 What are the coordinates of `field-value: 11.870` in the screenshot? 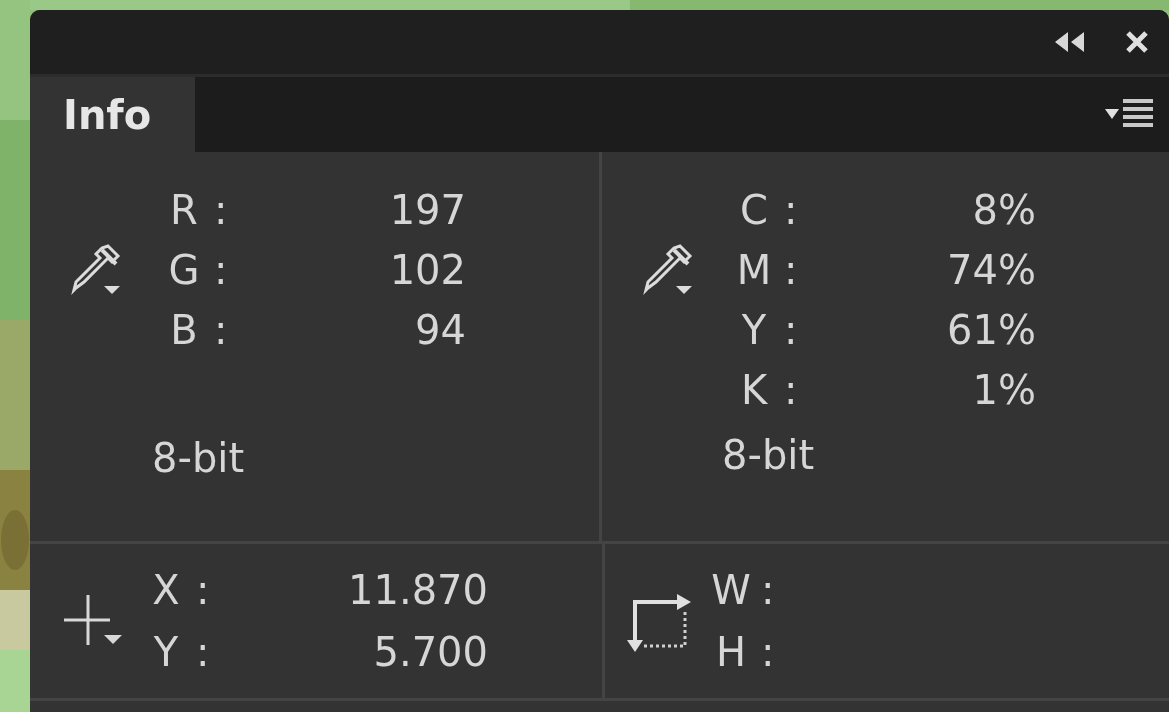 It's located at (417, 590).